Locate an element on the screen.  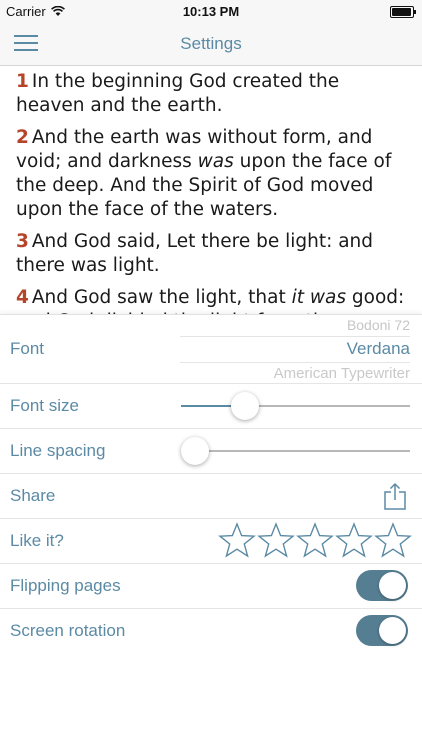
status-time: 10:13 PM is located at coordinates (211, 11).